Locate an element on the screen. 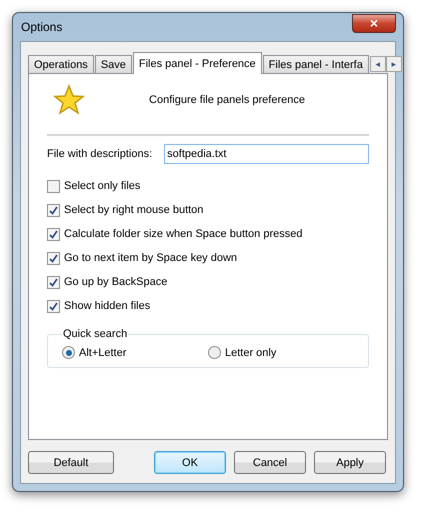 The width and height of the screenshot is (424, 512). checkbox-label: Go up by BackSpace is located at coordinates (116, 282).